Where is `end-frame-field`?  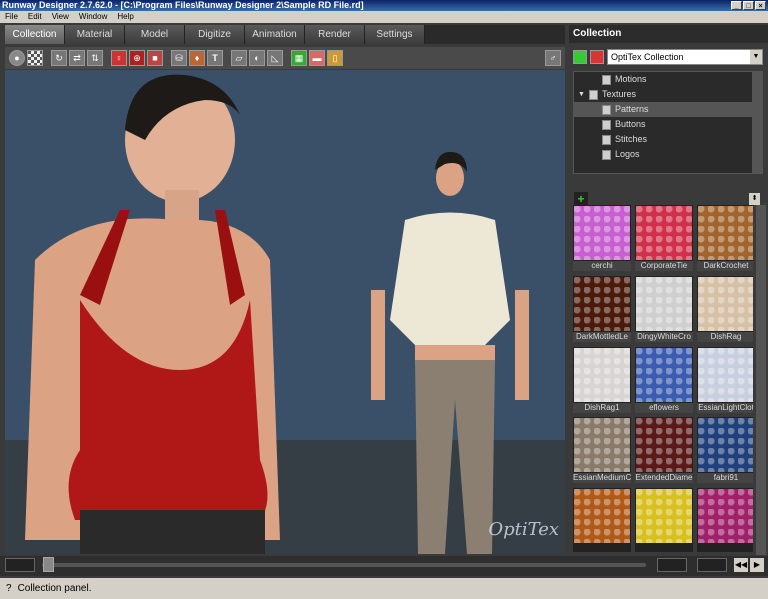 end-frame-field is located at coordinates (712, 565).